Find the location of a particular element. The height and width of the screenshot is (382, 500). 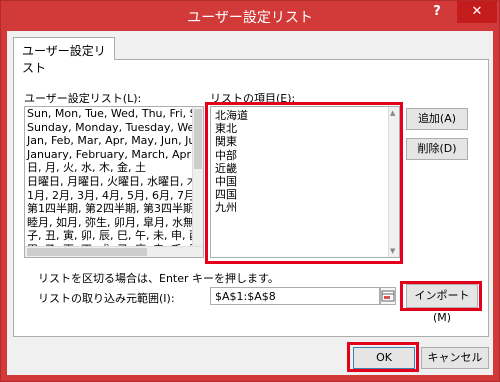

close-icon: ✕ is located at coordinates (477, 11).